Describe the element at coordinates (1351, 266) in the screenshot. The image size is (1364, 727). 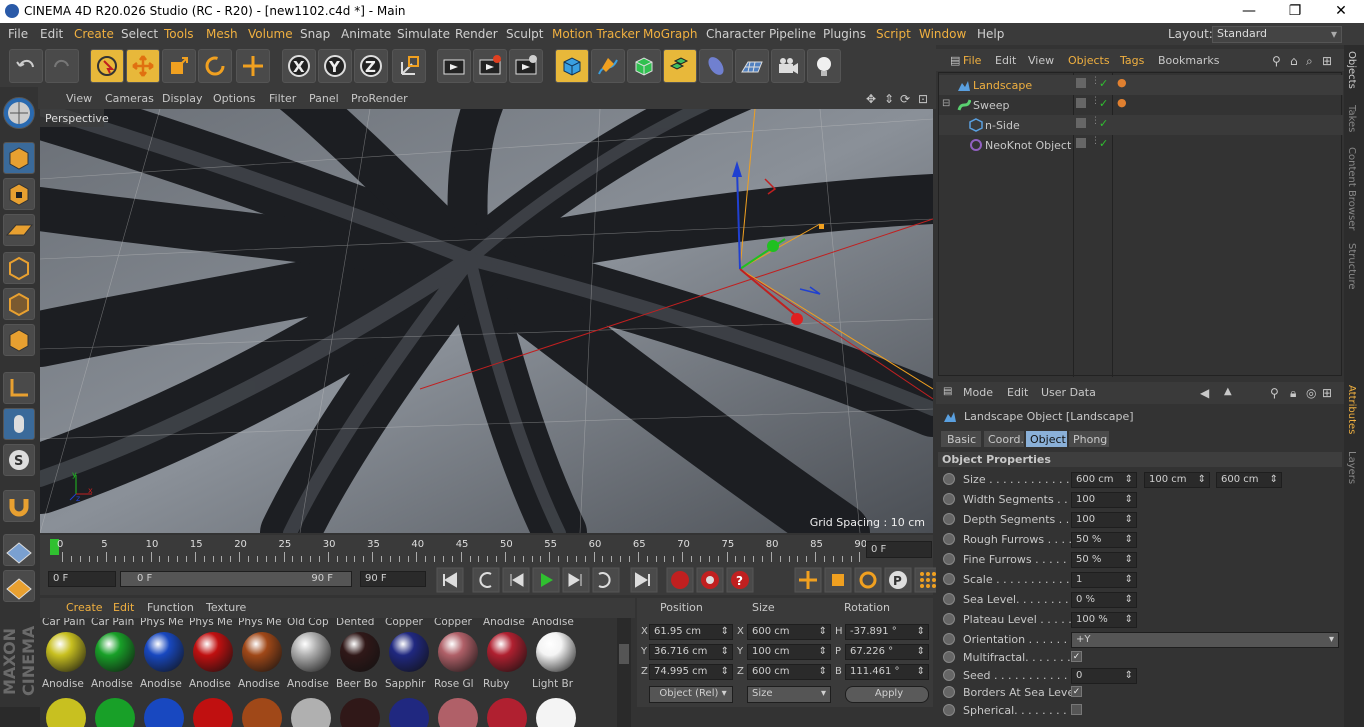
I see `side-tab-structure: Structure` at that location.